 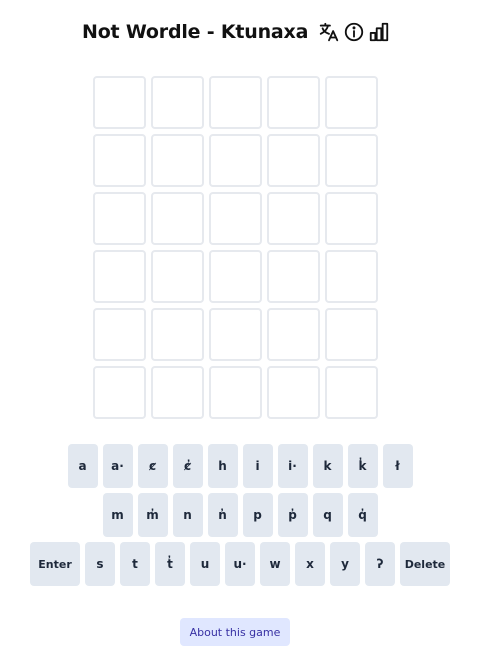 What do you see at coordinates (187, 466) in the screenshot?
I see `key-letter: ȼ̓` at bounding box center [187, 466].